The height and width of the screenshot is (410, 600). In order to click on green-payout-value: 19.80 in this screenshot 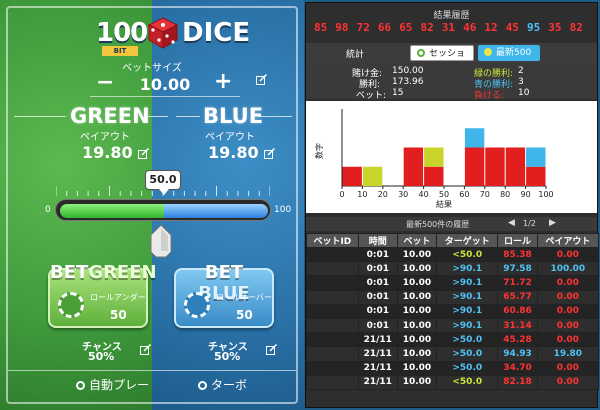, I will do `click(107, 152)`.